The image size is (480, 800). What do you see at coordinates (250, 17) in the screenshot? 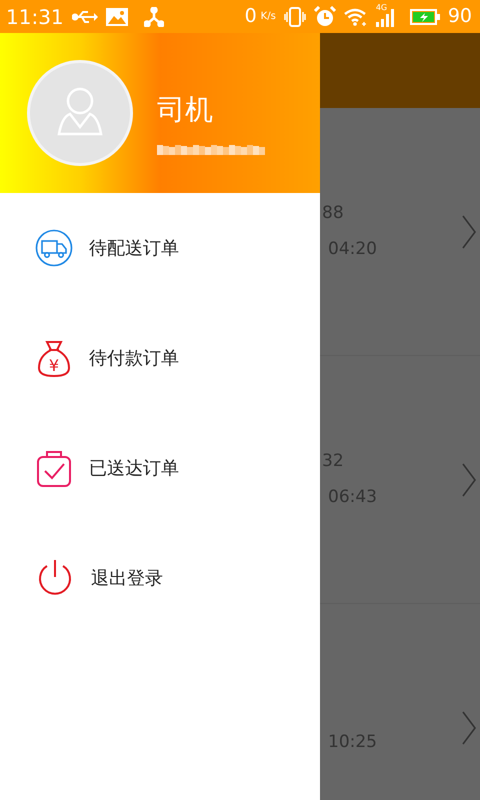
I see `net-speed: 0` at bounding box center [250, 17].